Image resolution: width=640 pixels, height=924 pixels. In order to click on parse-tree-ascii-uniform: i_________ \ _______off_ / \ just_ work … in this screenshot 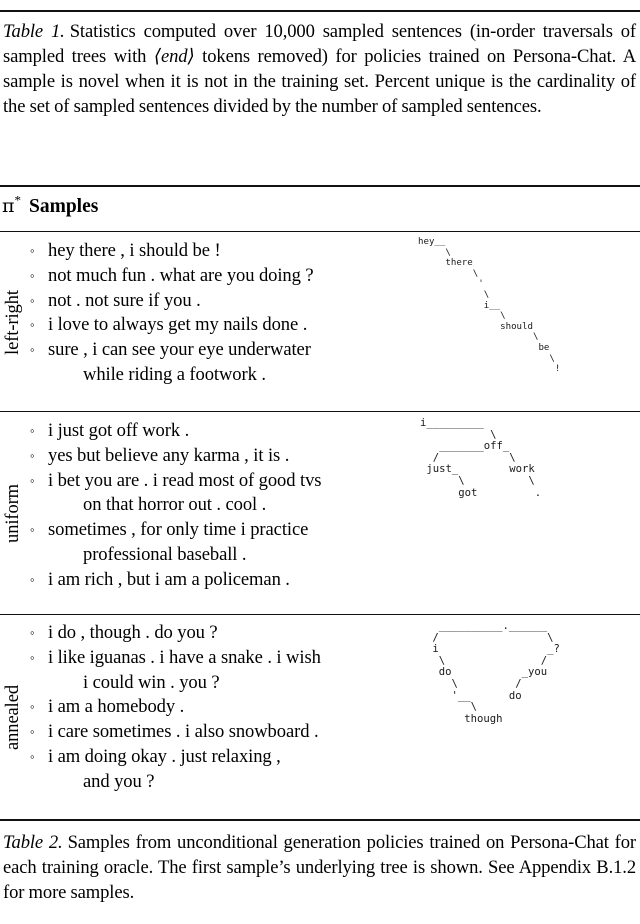, I will do `click(481, 458)`.